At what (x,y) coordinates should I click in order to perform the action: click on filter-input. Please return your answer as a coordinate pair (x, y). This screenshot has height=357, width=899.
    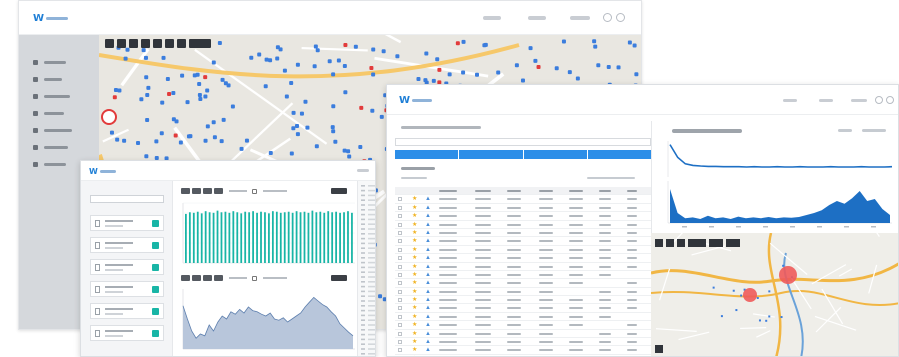
    Looking at the image, I should click on (523, 142).